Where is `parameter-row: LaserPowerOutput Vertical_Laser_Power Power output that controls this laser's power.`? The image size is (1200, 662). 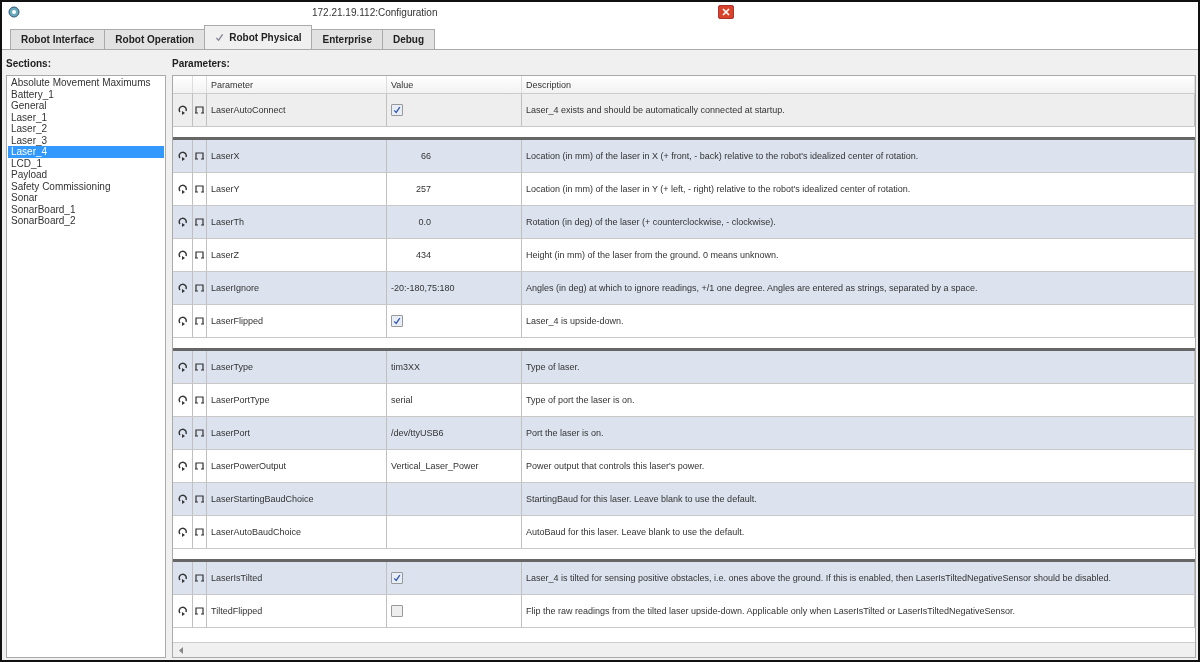 parameter-row: LaserPowerOutput Vertical_Laser_Power Power output that controls this laser's power. is located at coordinates (684, 466).